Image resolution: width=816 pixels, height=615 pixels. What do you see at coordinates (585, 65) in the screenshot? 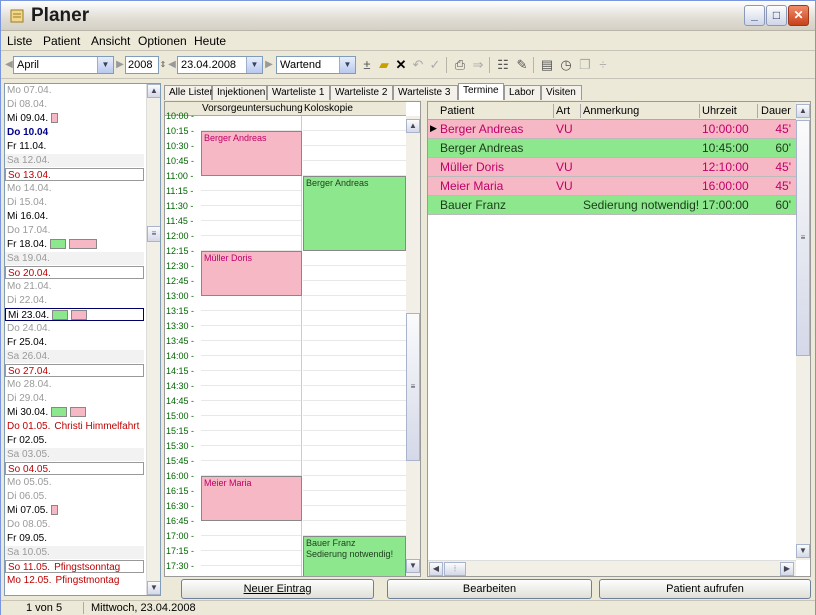
I see `copy-icon: ❐` at bounding box center [585, 65].